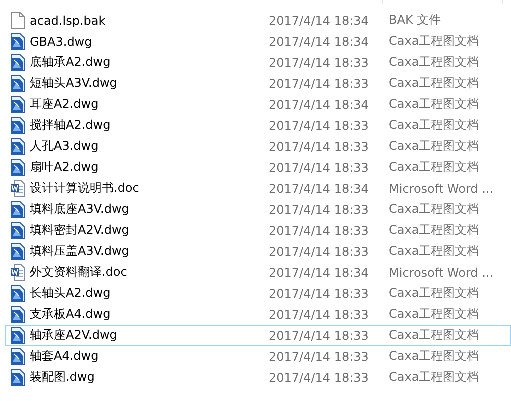  I want to click on file-name: 轴套A4.dwg, so click(64, 356).